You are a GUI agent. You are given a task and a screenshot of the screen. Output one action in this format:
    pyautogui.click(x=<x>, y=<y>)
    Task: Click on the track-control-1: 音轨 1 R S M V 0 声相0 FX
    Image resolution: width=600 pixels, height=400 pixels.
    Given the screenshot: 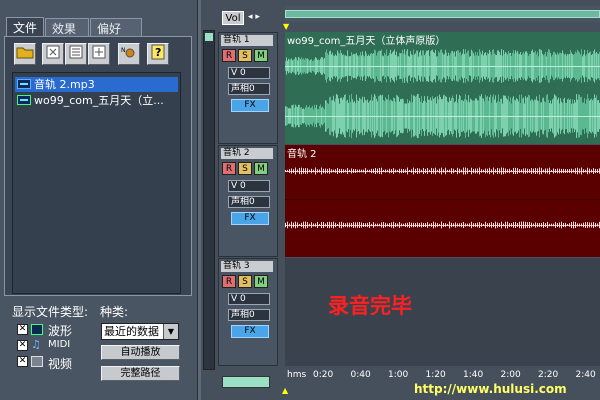 What is the action you would take?
    pyautogui.click(x=248, y=88)
    